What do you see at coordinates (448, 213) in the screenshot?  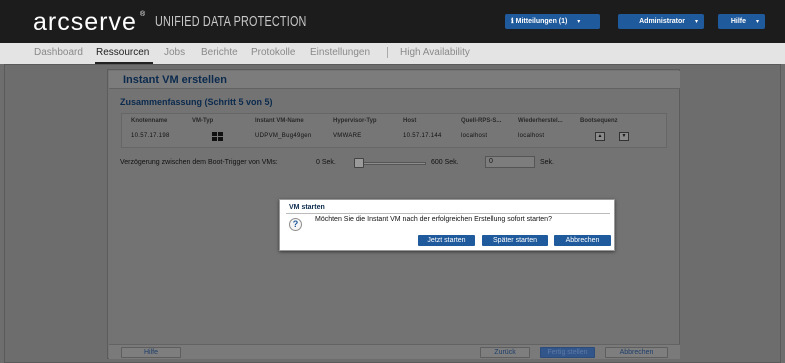 I see `dialog-divider` at bounding box center [448, 213].